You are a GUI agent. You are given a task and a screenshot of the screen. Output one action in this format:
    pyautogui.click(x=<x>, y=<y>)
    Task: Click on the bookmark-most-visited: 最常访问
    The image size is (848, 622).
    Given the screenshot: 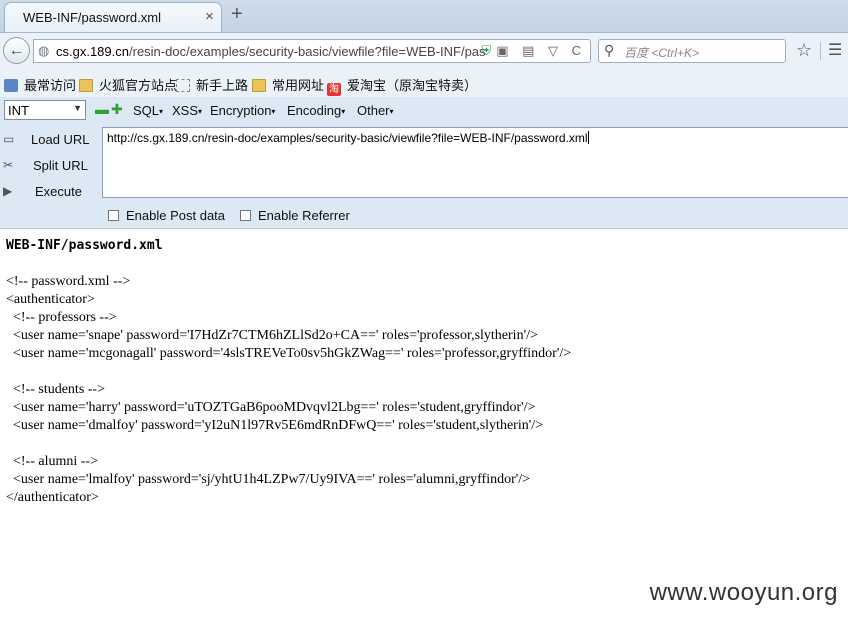 What is the action you would take?
    pyautogui.click(x=40, y=84)
    